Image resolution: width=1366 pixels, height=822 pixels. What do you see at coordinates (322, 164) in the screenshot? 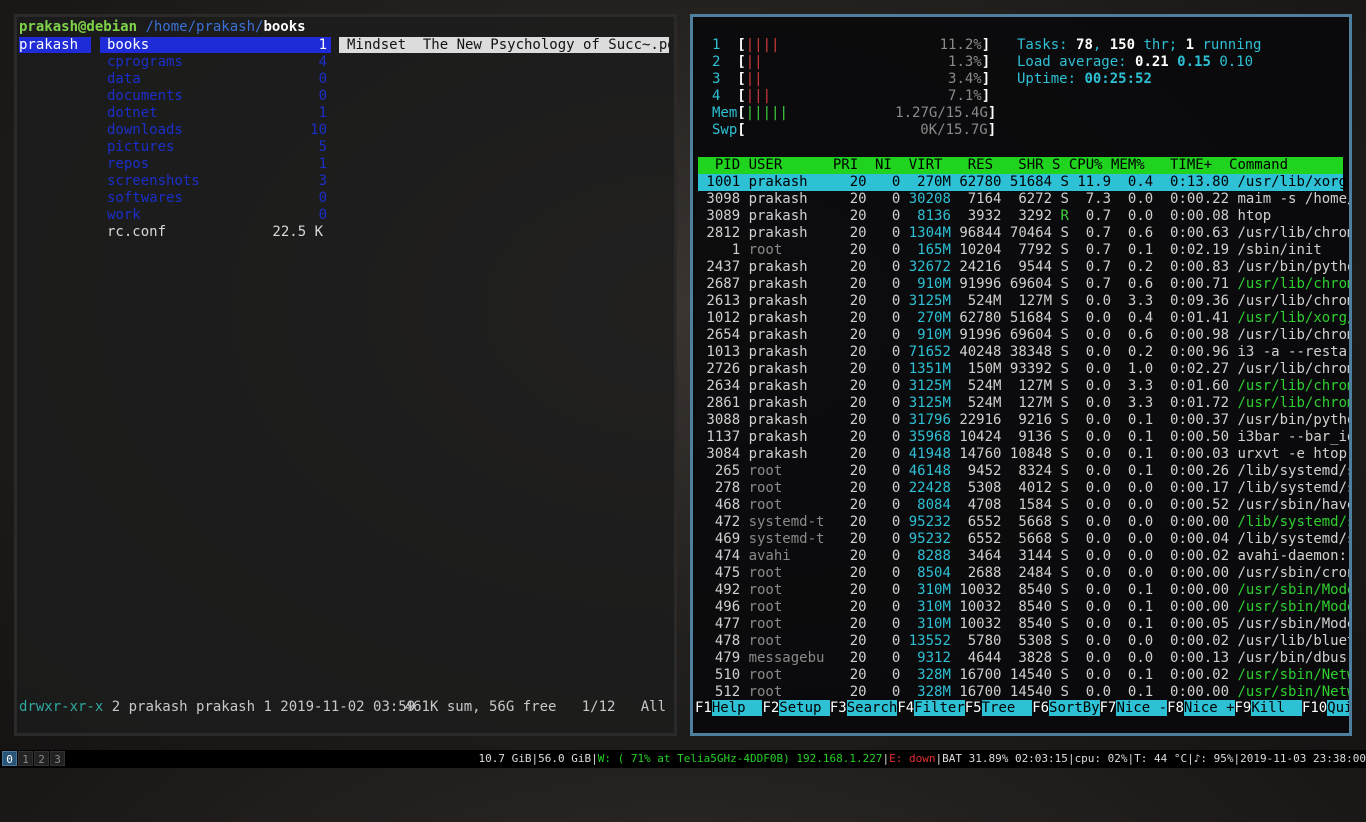
I see `dir-count: 1` at bounding box center [322, 164].